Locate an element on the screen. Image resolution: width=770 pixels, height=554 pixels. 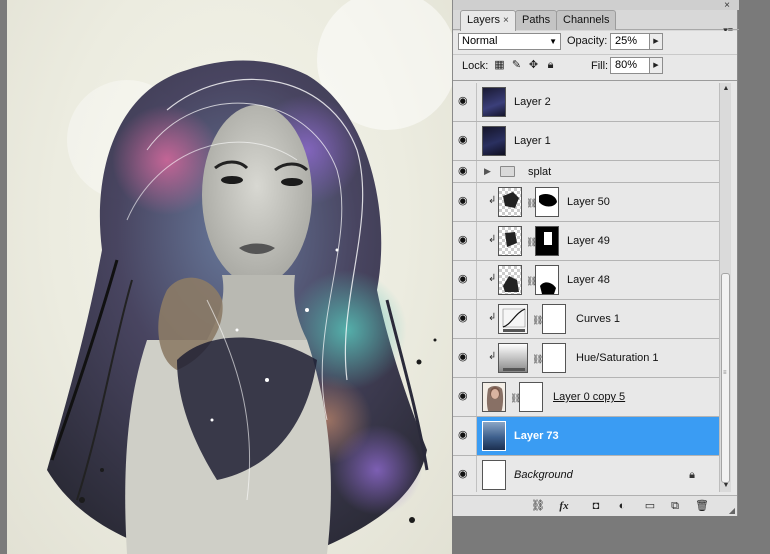
layer-row-layer-48: ◉ ↲ ⛓ Layer 48 is located at coordinates (586, 280).